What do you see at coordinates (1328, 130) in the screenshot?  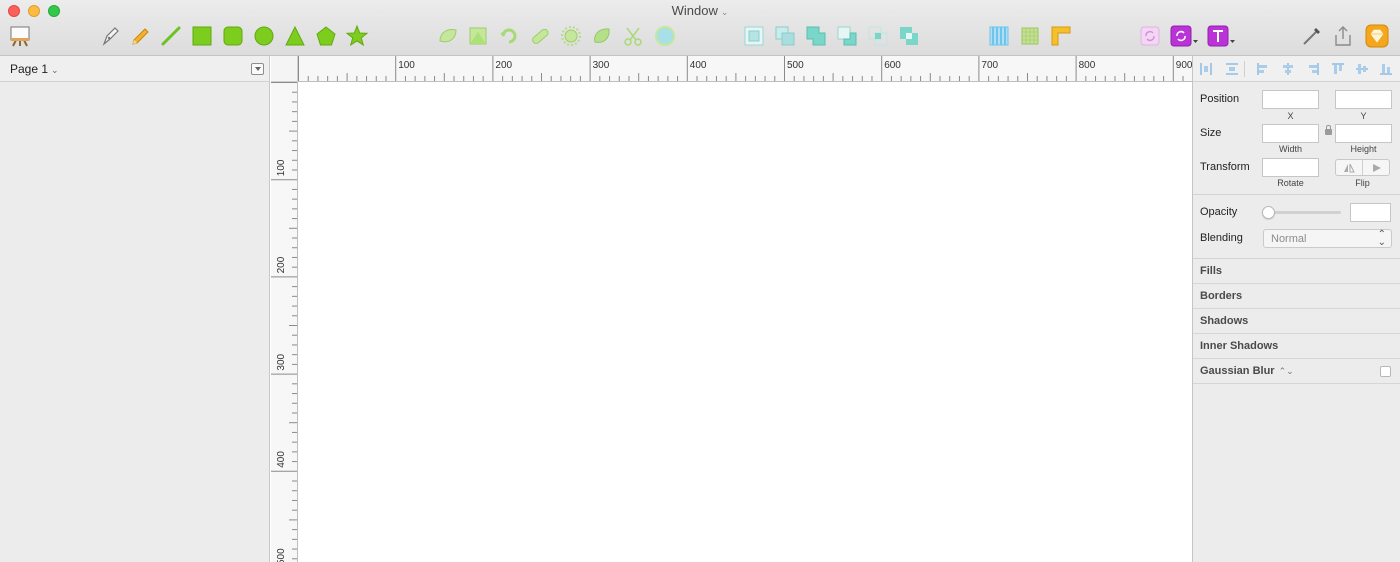 I see `lock-icon` at bounding box center [1328, 130].